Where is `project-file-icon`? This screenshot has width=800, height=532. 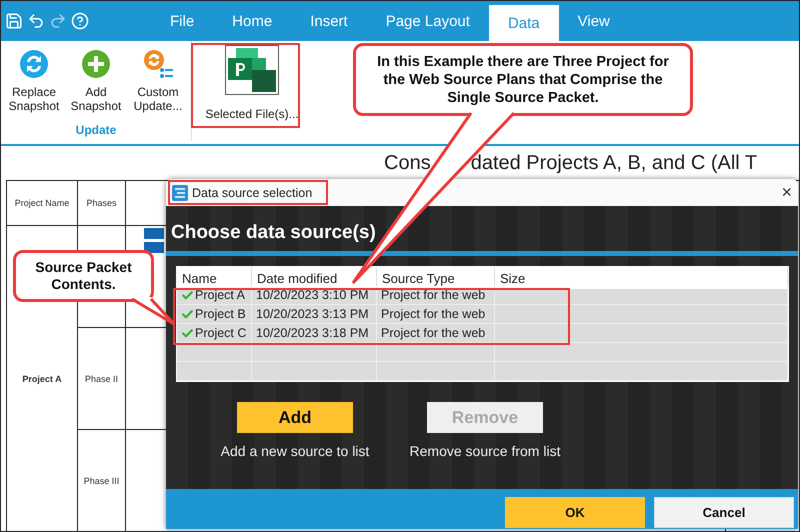 project-file-icon is located at coordinates (252, 70).